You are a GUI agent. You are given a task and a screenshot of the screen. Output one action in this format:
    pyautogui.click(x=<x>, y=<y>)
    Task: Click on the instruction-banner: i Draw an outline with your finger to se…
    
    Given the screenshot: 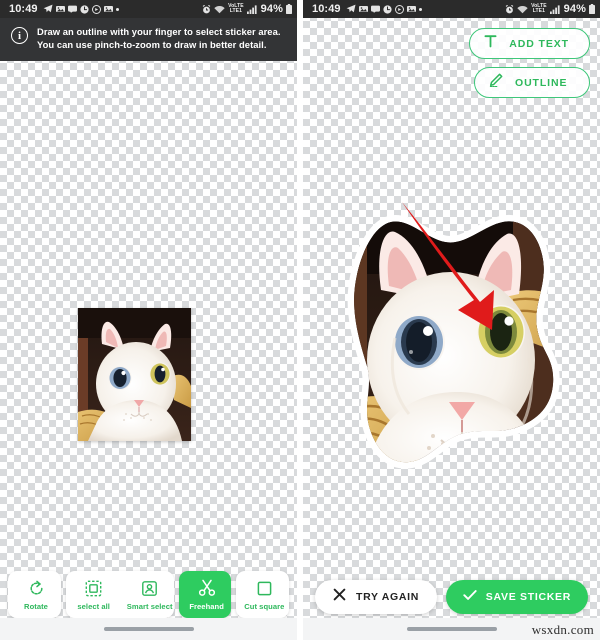 What is the action you would take?
    pyautogui.click(x=148, y=39)
    